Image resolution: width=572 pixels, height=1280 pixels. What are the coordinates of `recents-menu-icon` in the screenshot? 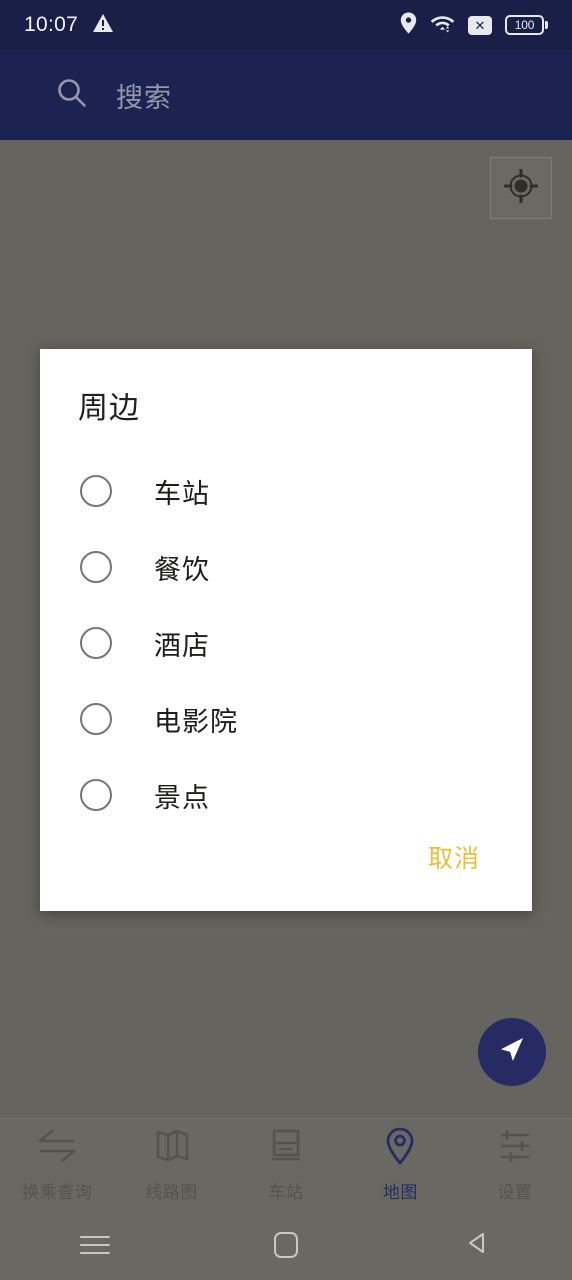 It's located at (95, 1245).